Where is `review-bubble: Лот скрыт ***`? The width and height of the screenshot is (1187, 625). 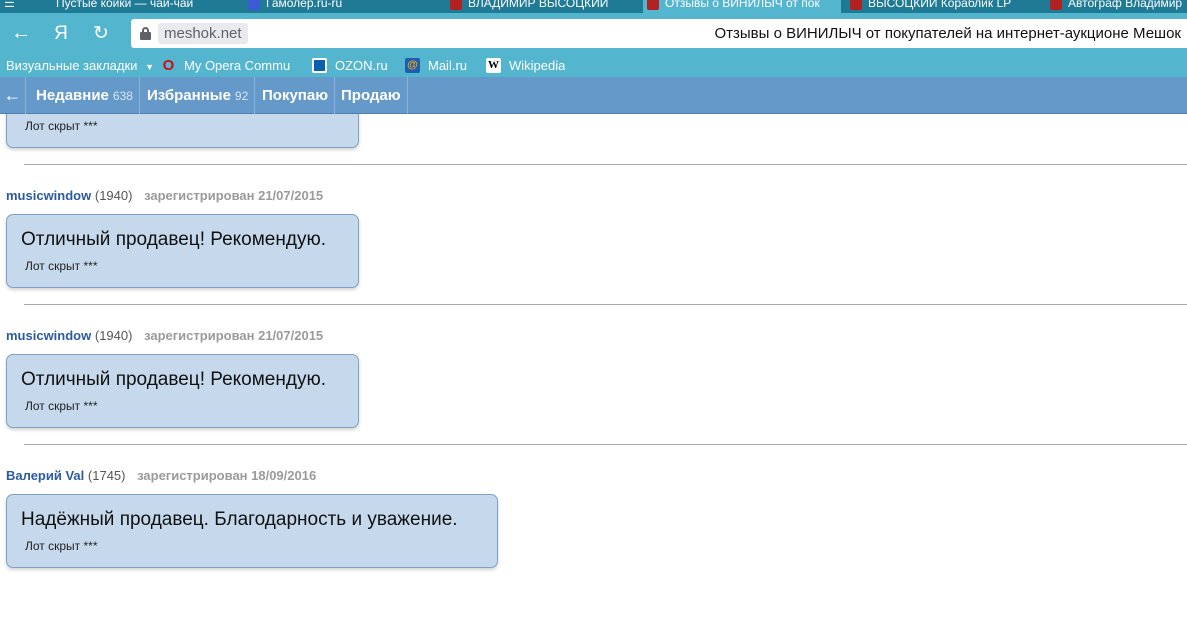 review-bubble: Лот скрыт *** is located at coordinates (182, 131).